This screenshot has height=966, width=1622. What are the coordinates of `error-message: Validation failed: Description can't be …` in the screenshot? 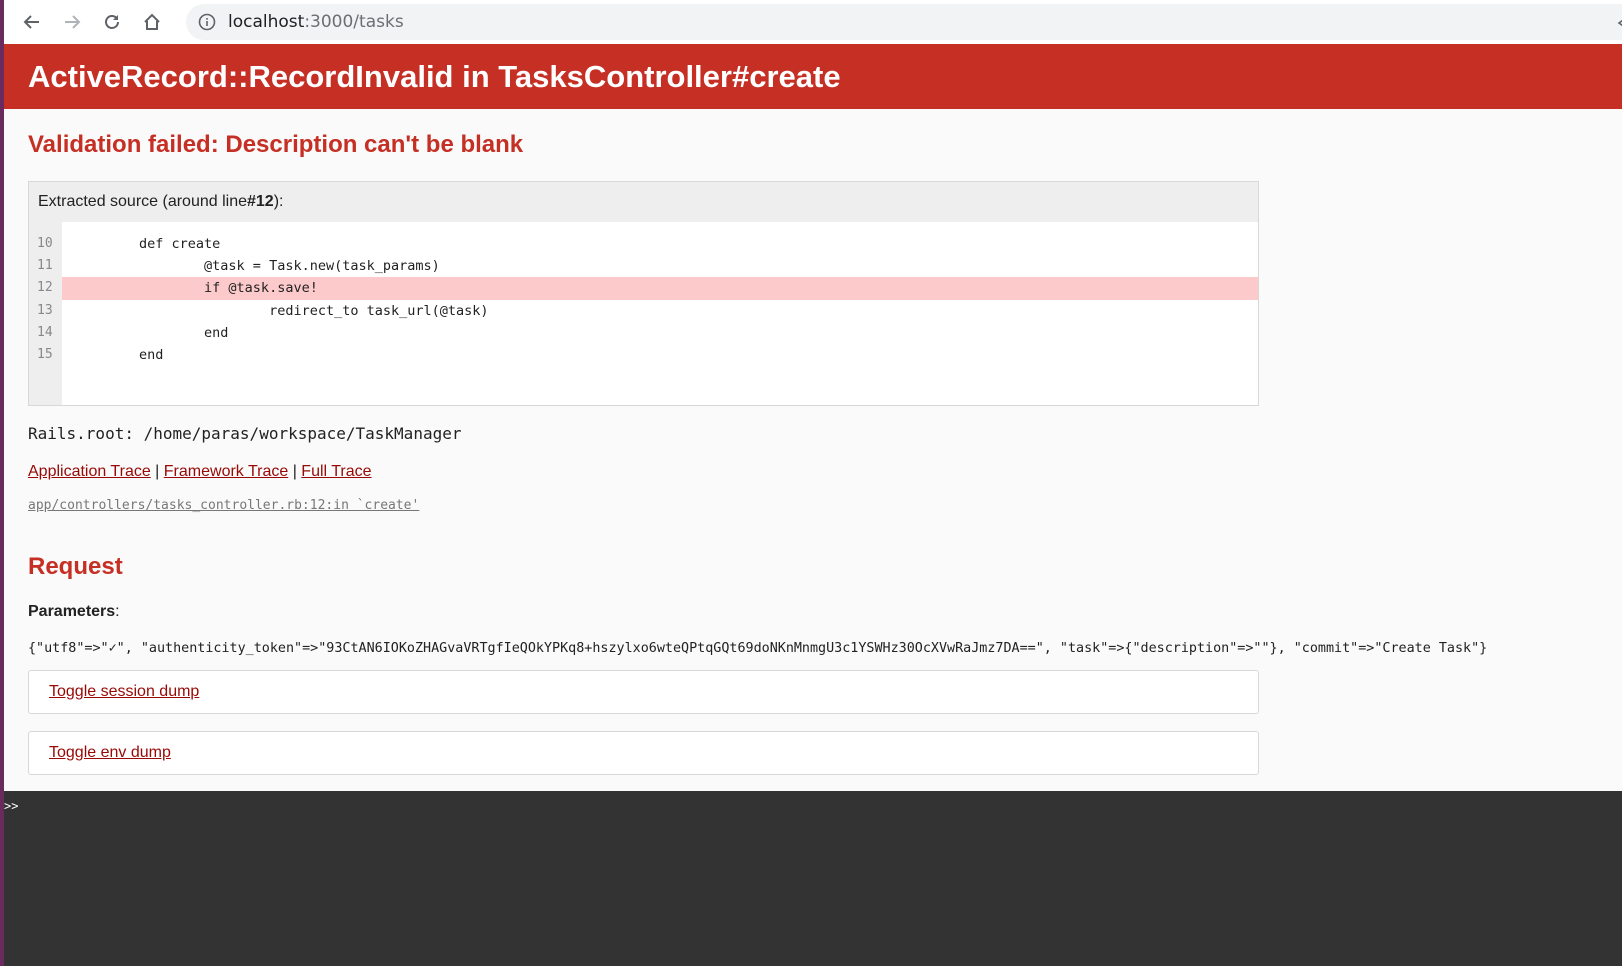 It's located at (276, 144).